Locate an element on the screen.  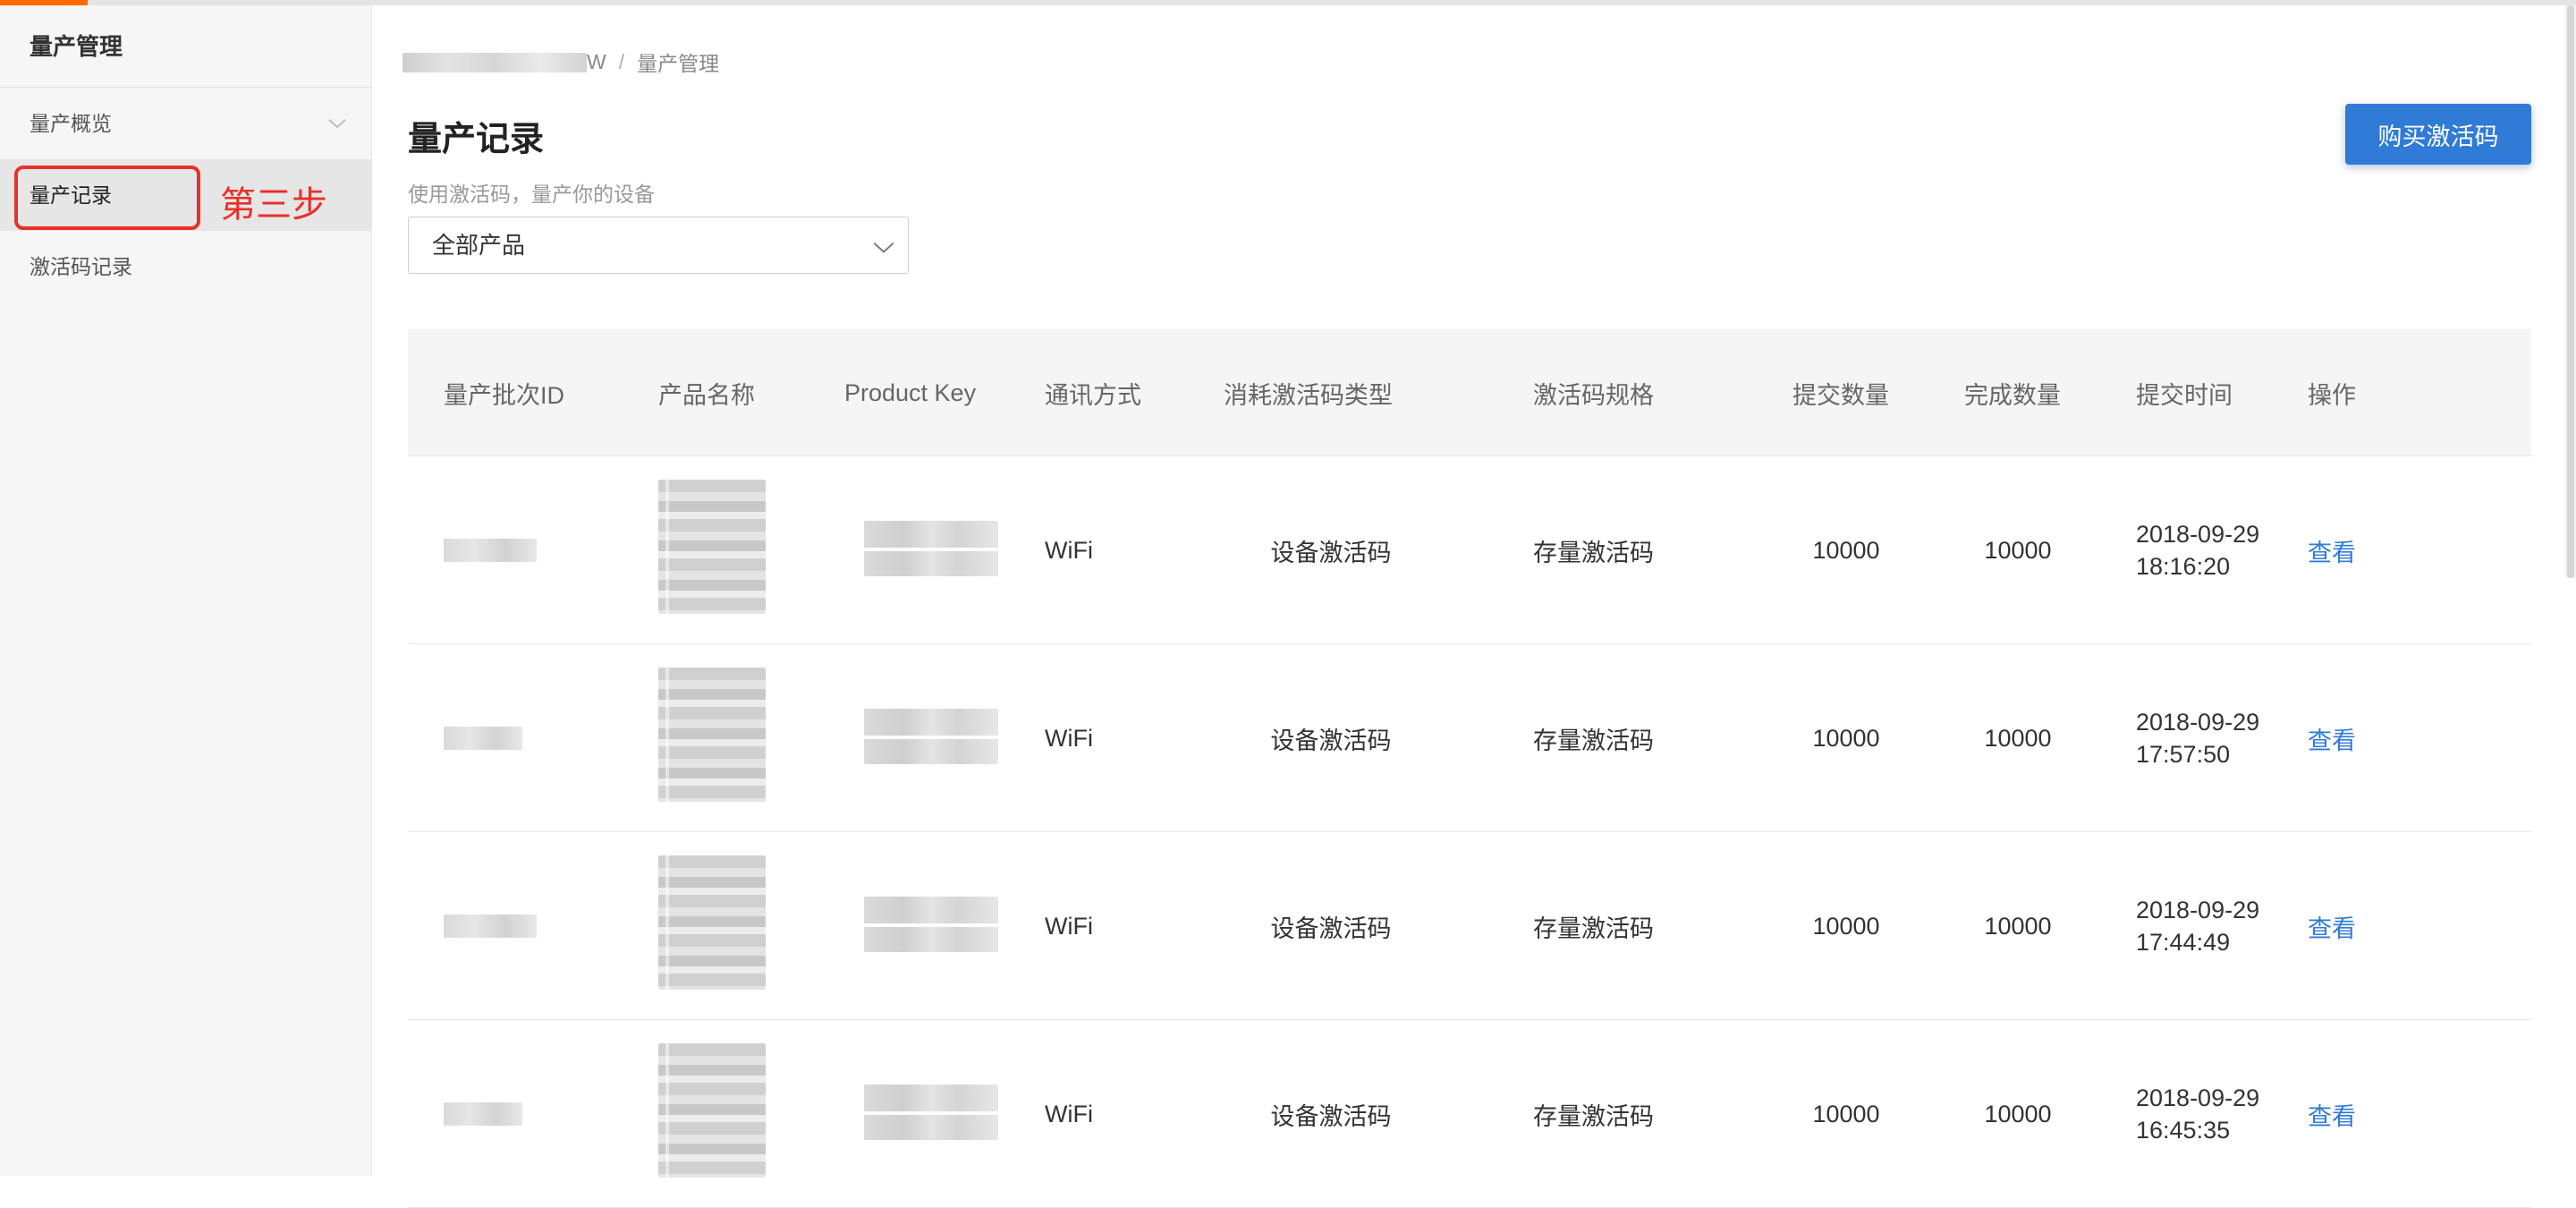
column-header: 操作 is located at coordinates (2332, 395).